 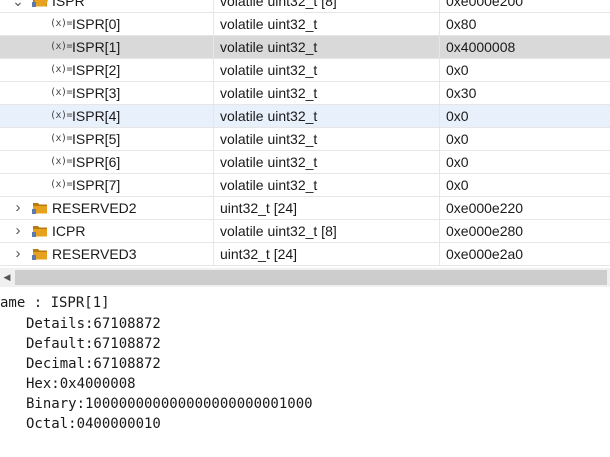 I want to click on tree-row: (x)= ISPR[5] volatile uint32_t 0x0, so click(x=305, y=139).